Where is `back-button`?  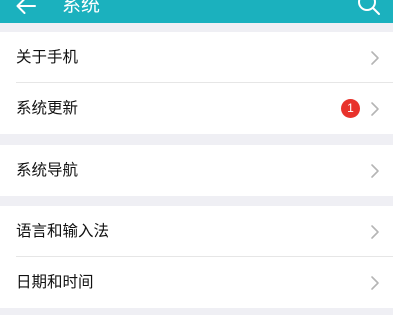 back-button is located at coordinates (26, 9).